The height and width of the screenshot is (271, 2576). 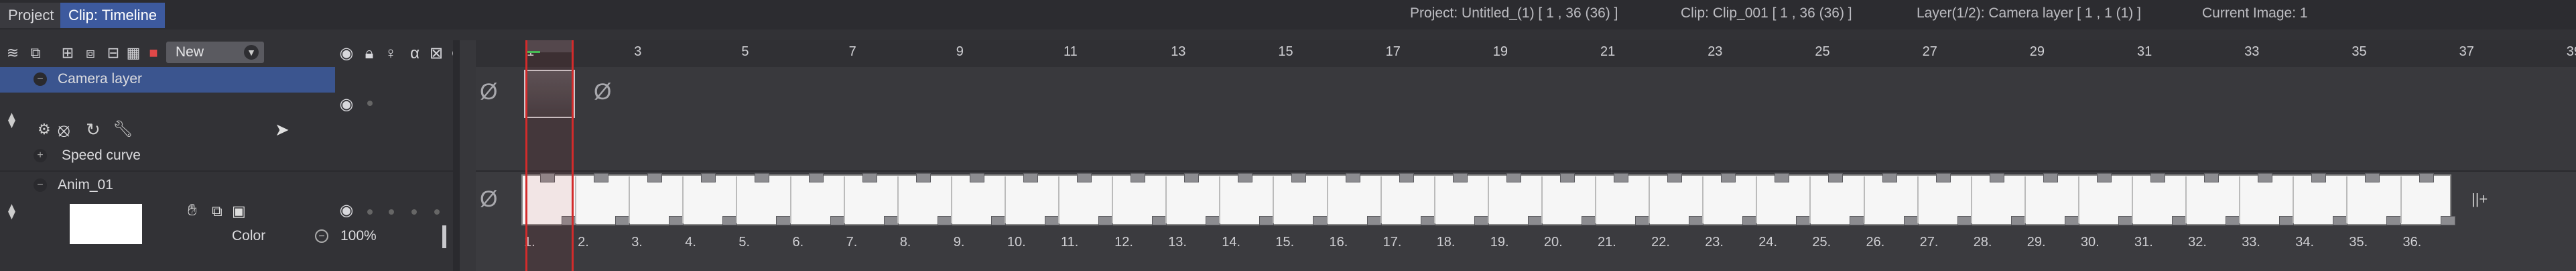 I want to click on duplicate-layer-icon: ⧈, so click(x=90, y=53).